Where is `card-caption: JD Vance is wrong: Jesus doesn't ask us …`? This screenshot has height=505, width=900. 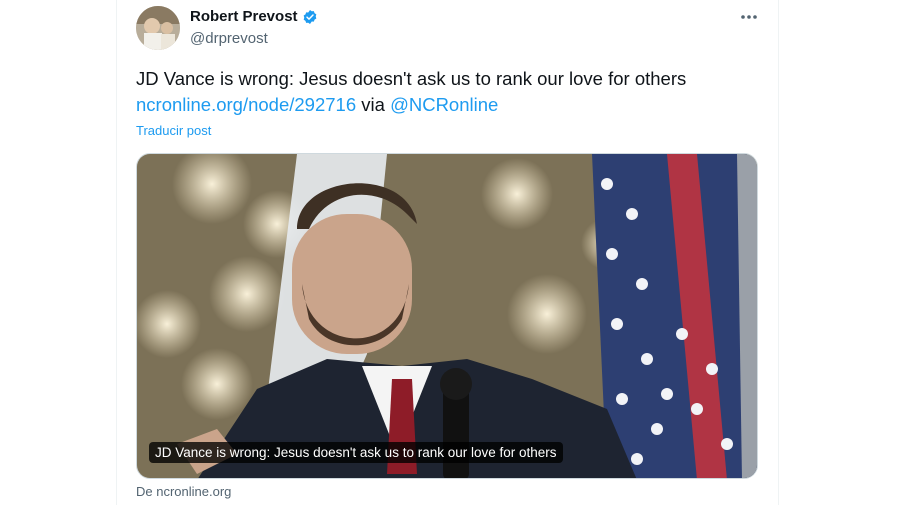 card-caption: JD Vance is wrong: Jesus doesn't ask us … is located at coordinates (356, 452).